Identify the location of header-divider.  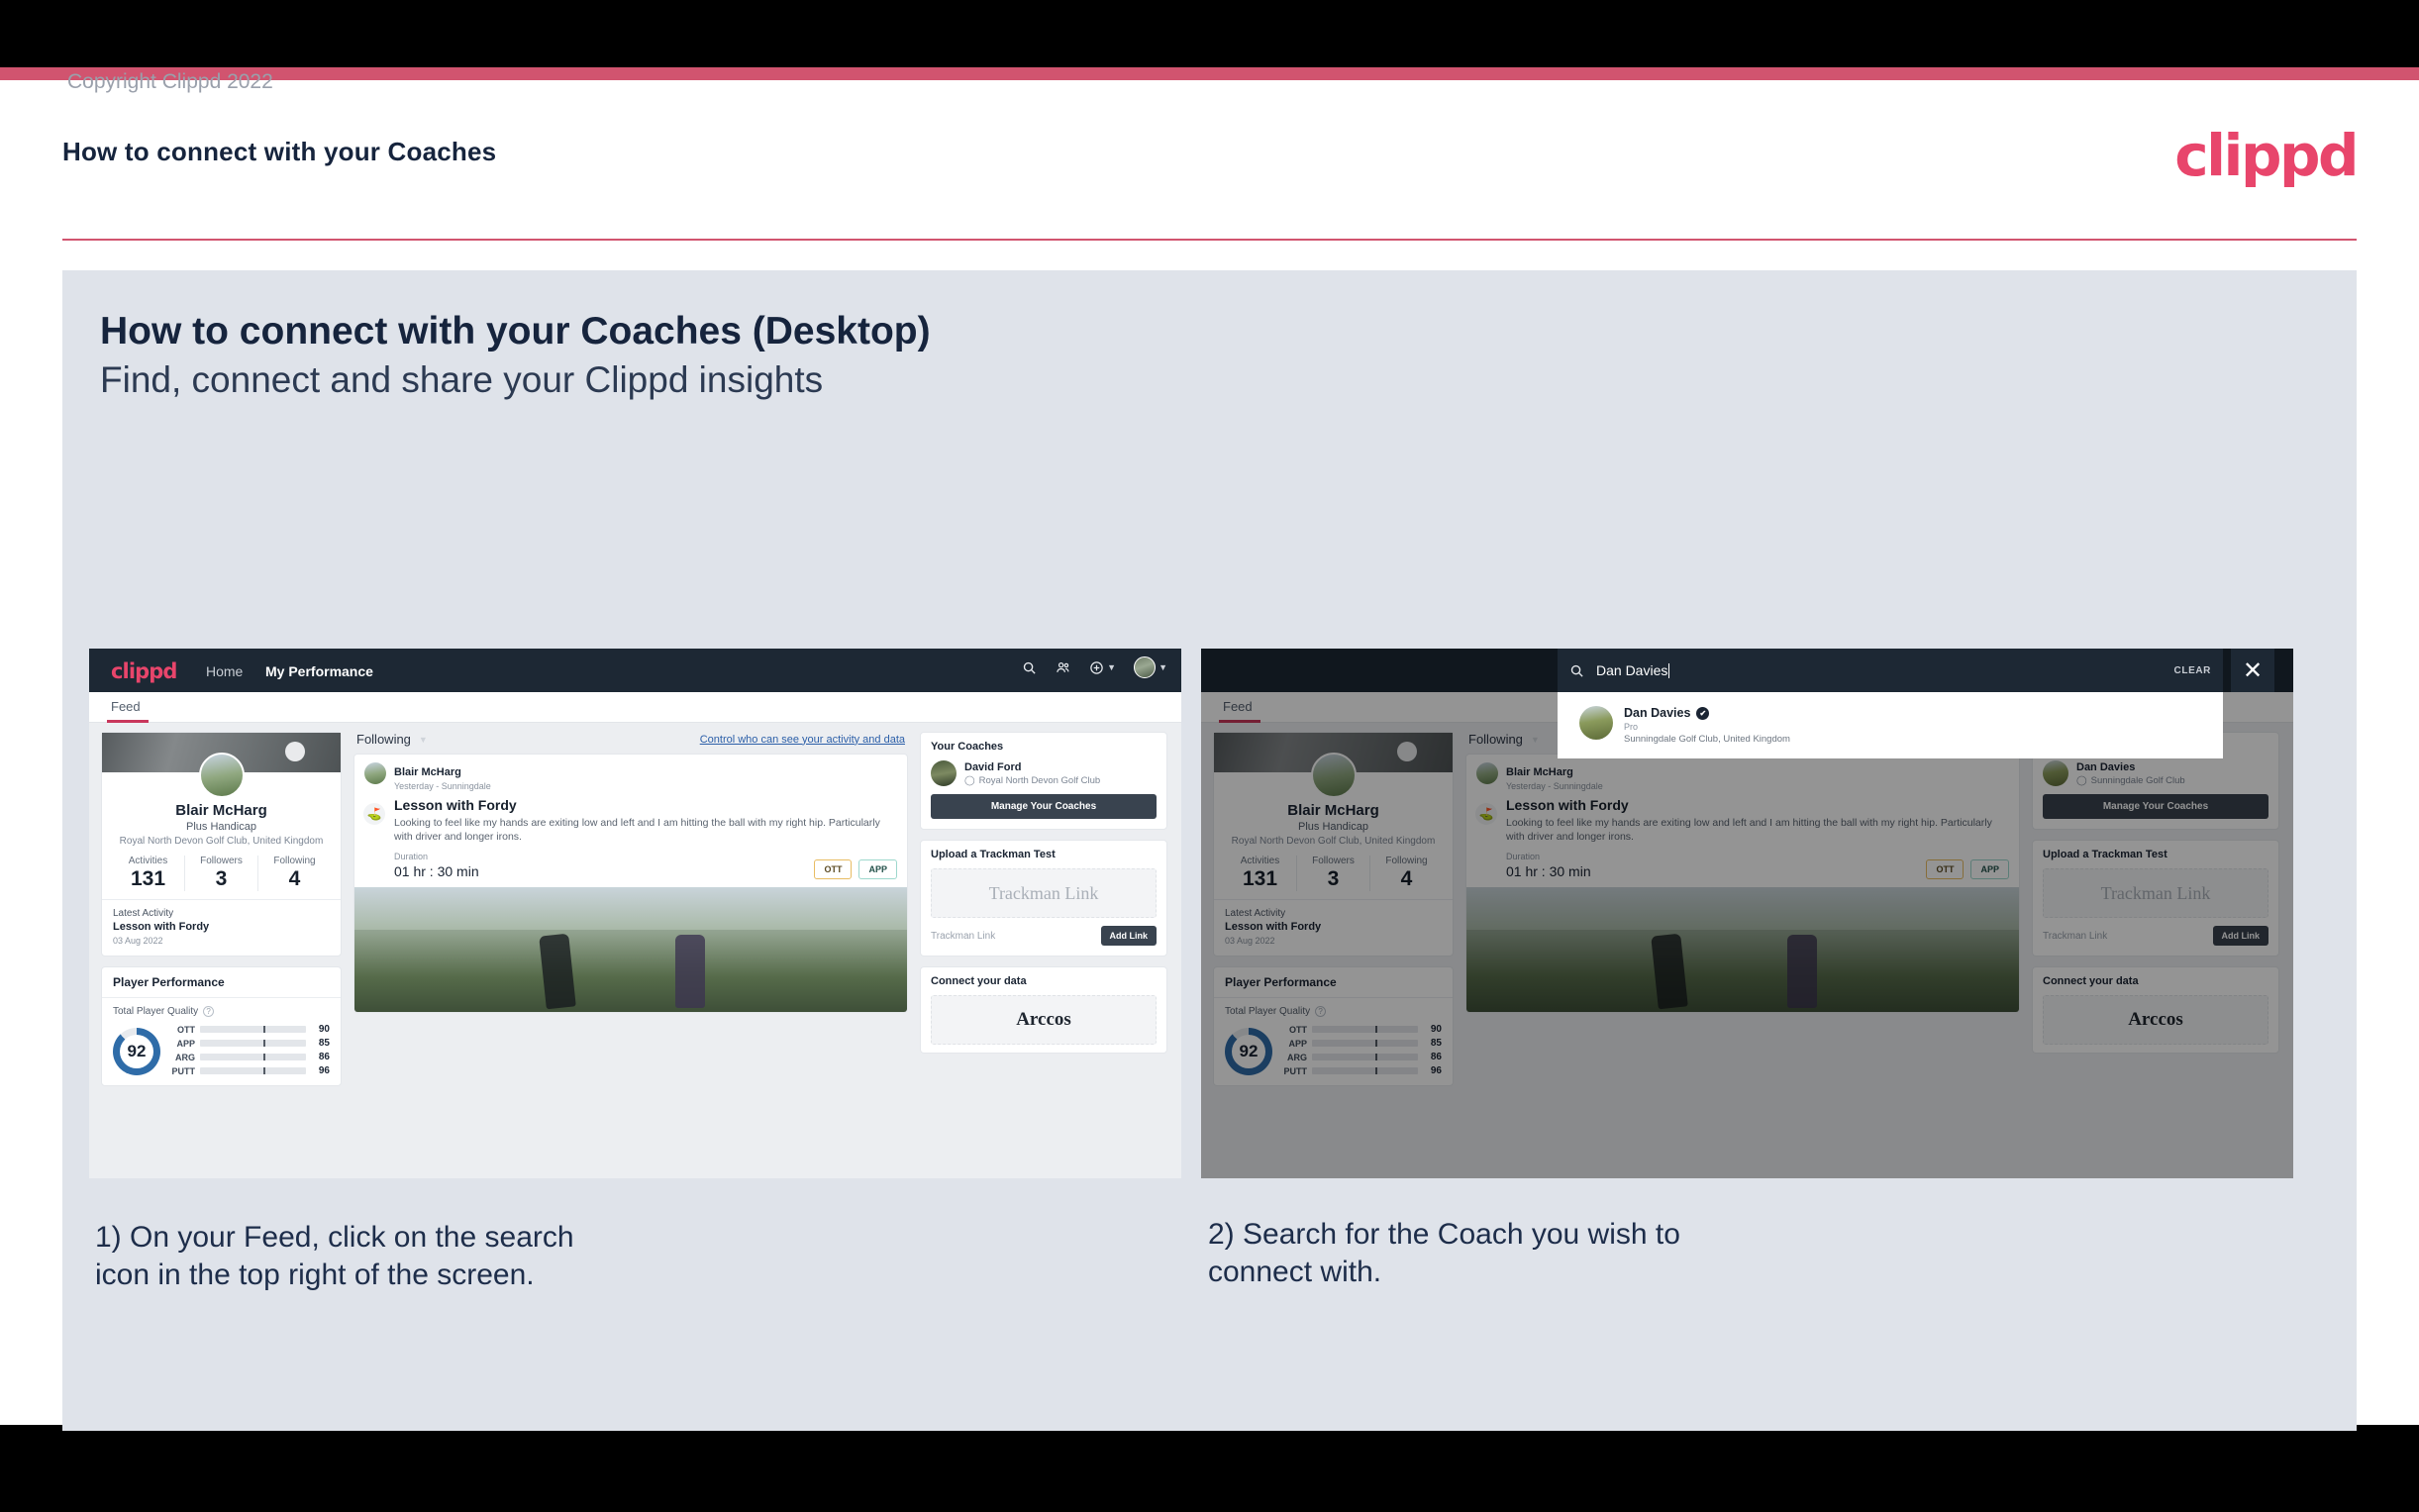
(1209, 240).